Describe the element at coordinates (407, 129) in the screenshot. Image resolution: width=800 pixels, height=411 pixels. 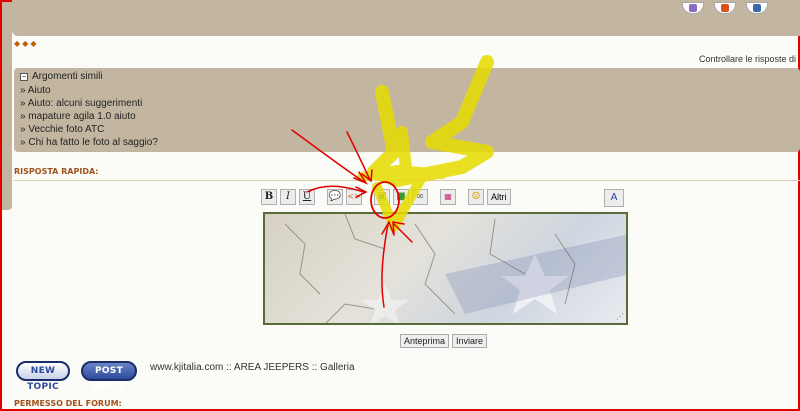
I see `list-item: Vecchie foto ATC` at that location.